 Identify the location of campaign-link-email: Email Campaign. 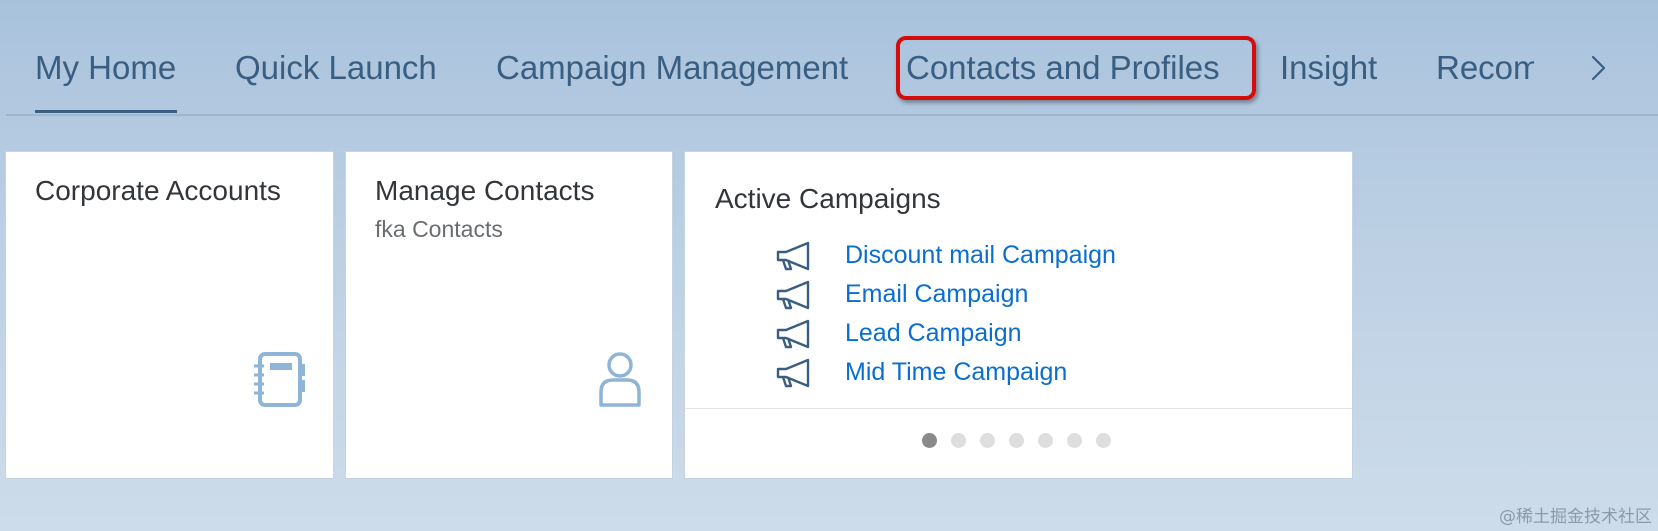
(945, 294).